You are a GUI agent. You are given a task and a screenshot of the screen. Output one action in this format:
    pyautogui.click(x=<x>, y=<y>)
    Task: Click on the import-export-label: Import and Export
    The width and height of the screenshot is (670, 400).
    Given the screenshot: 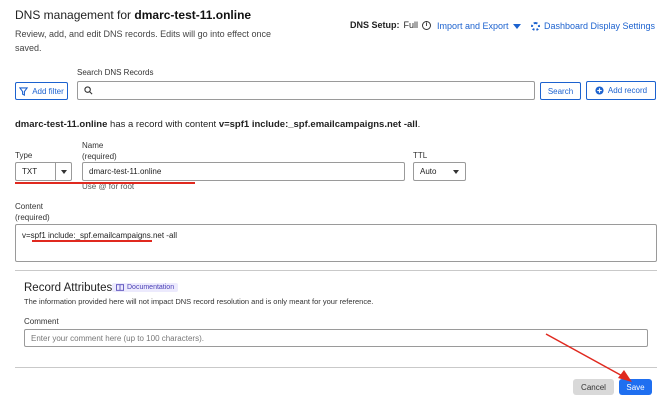 What is the action you would take?
    pyautogui.click(x=473, y=26)
    